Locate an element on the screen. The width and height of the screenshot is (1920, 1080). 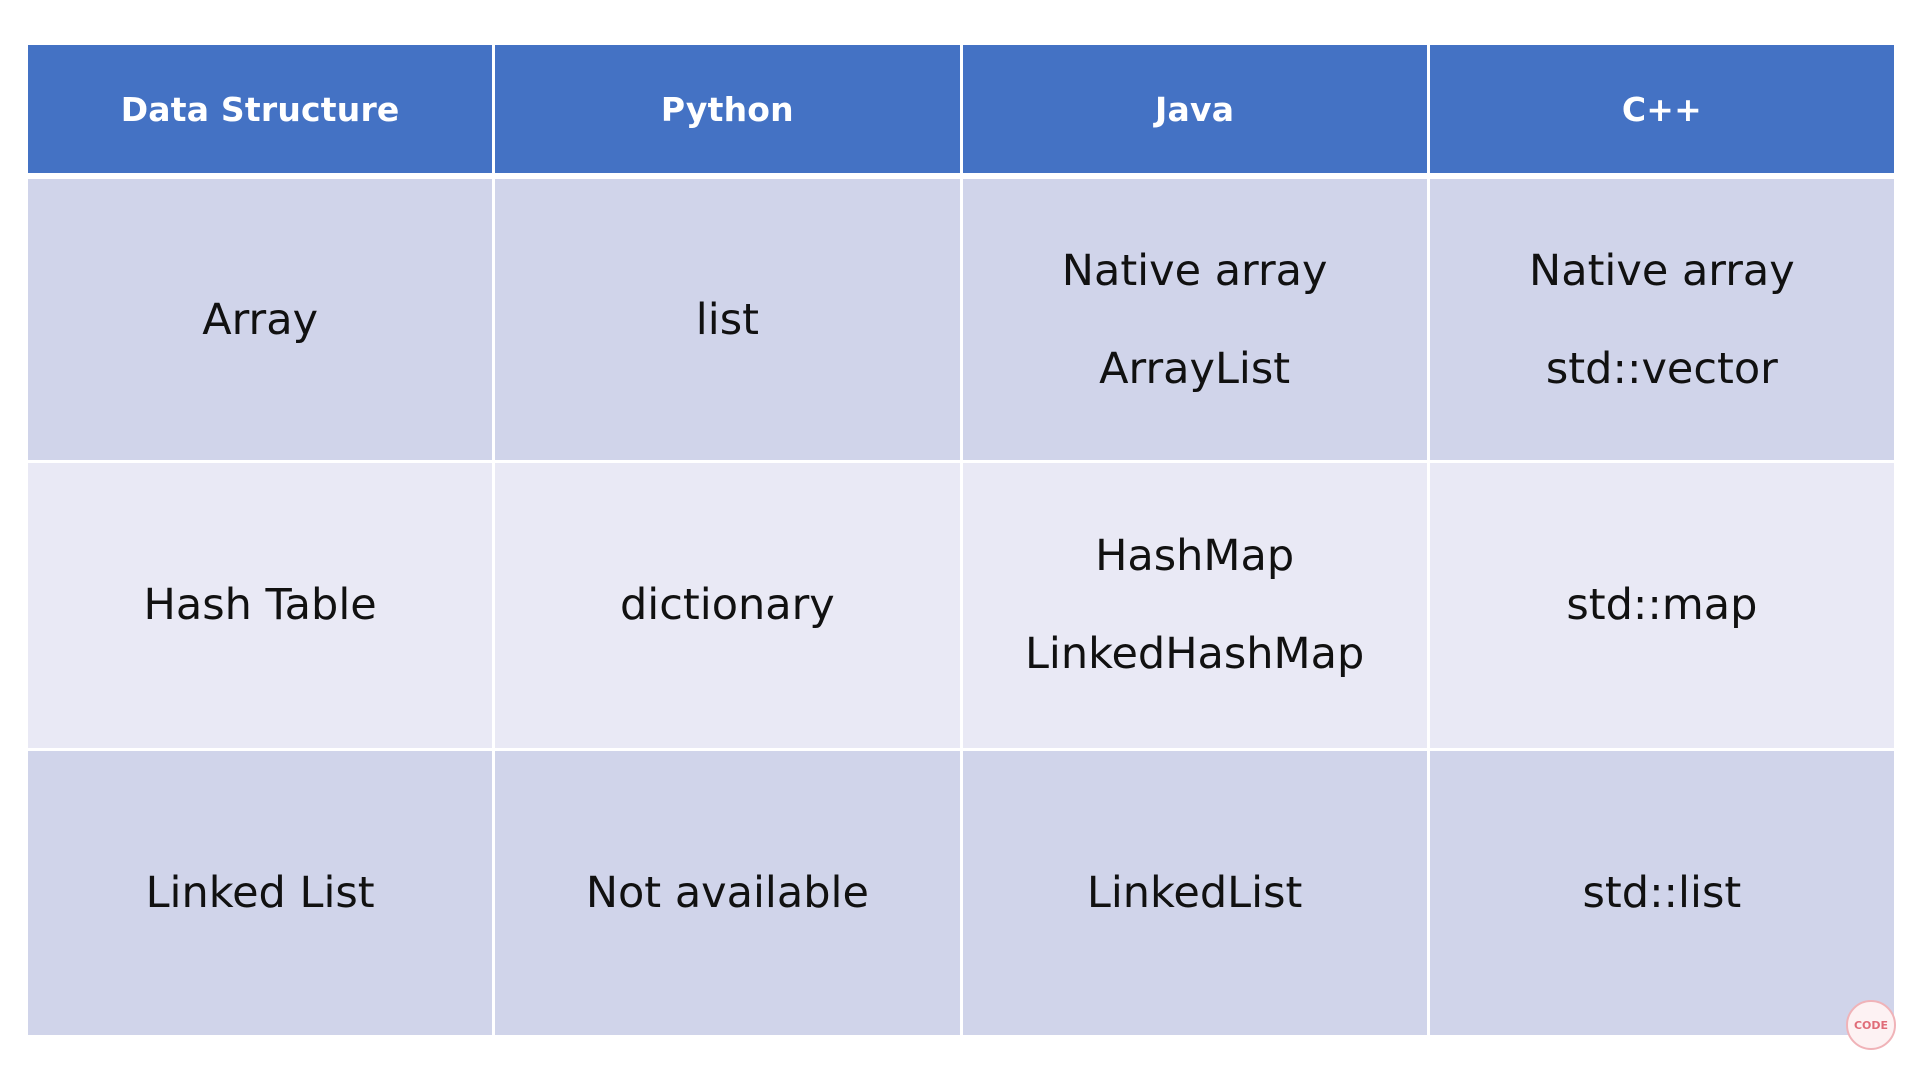
cell-text: LinkedList is located at coordinates (1194, 892).